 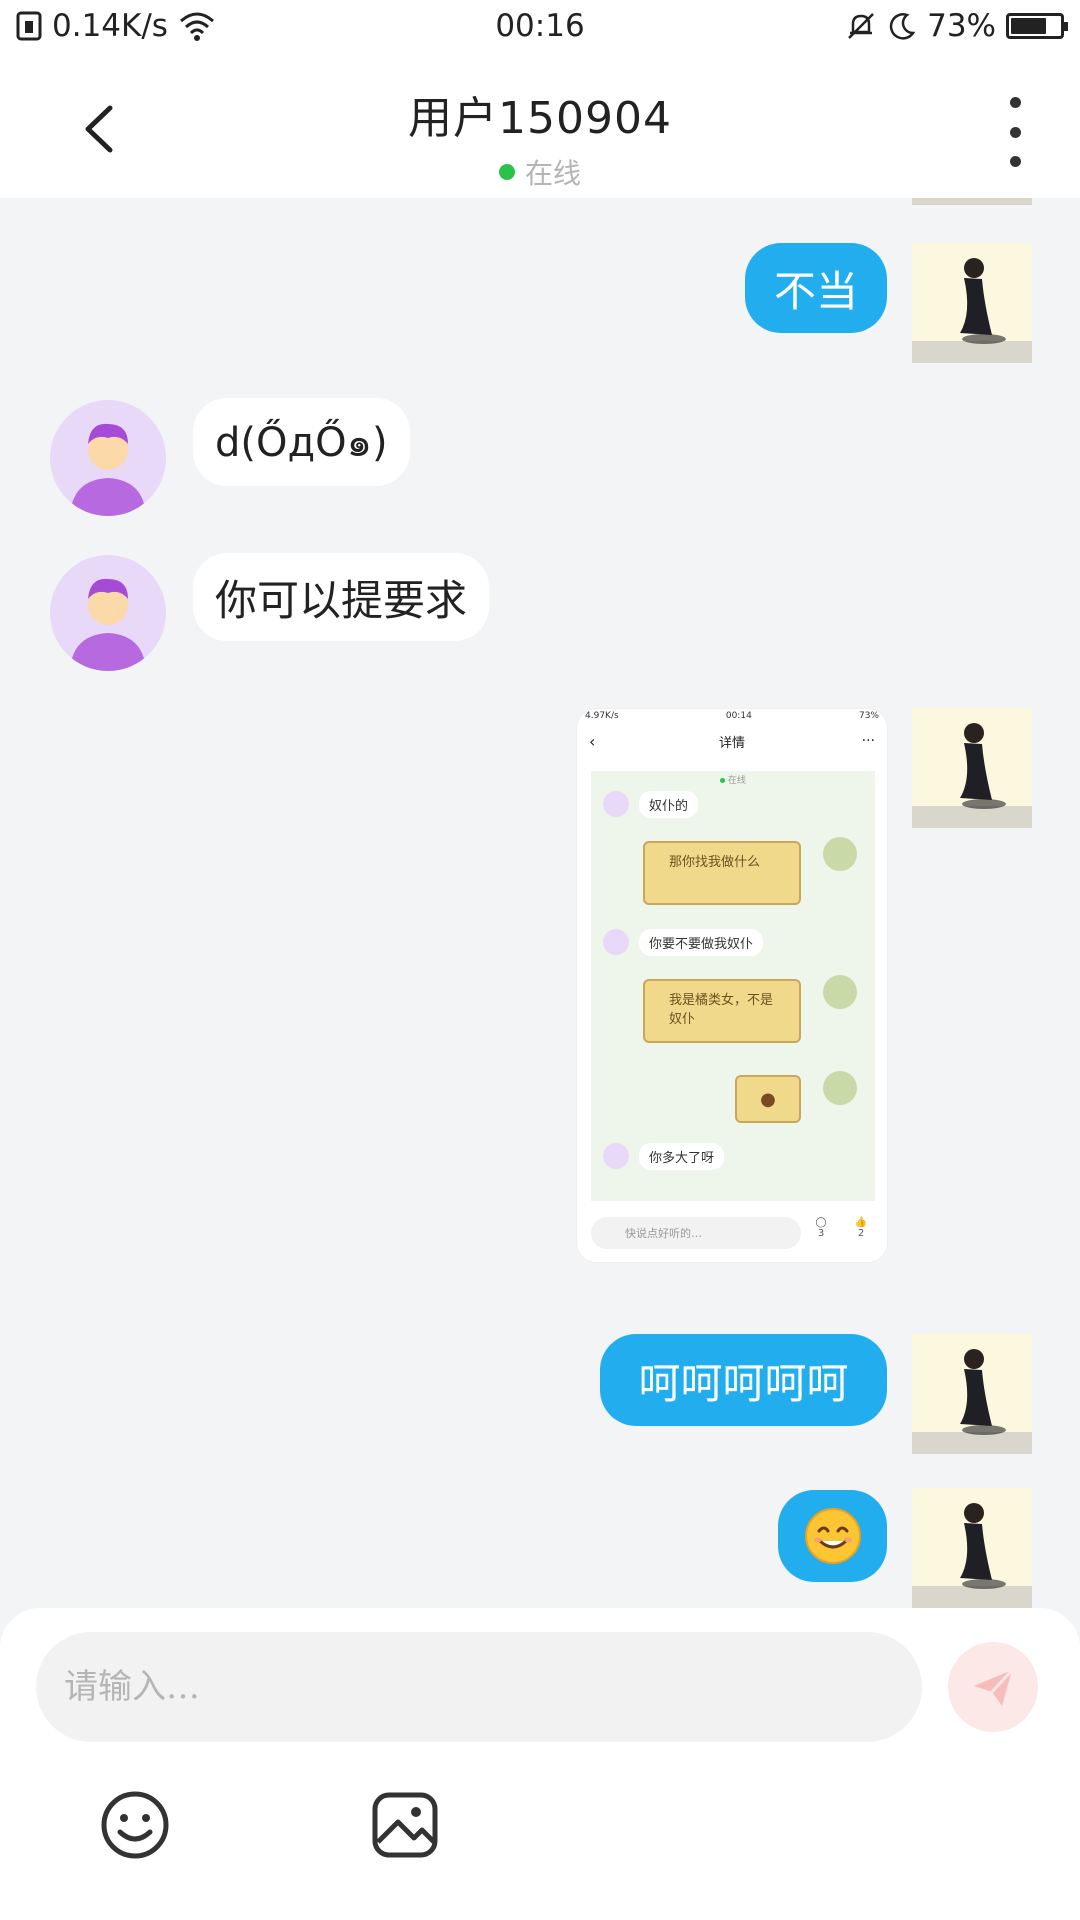 I want to click on page-title: 用户150904, so click(x=540, y=118).